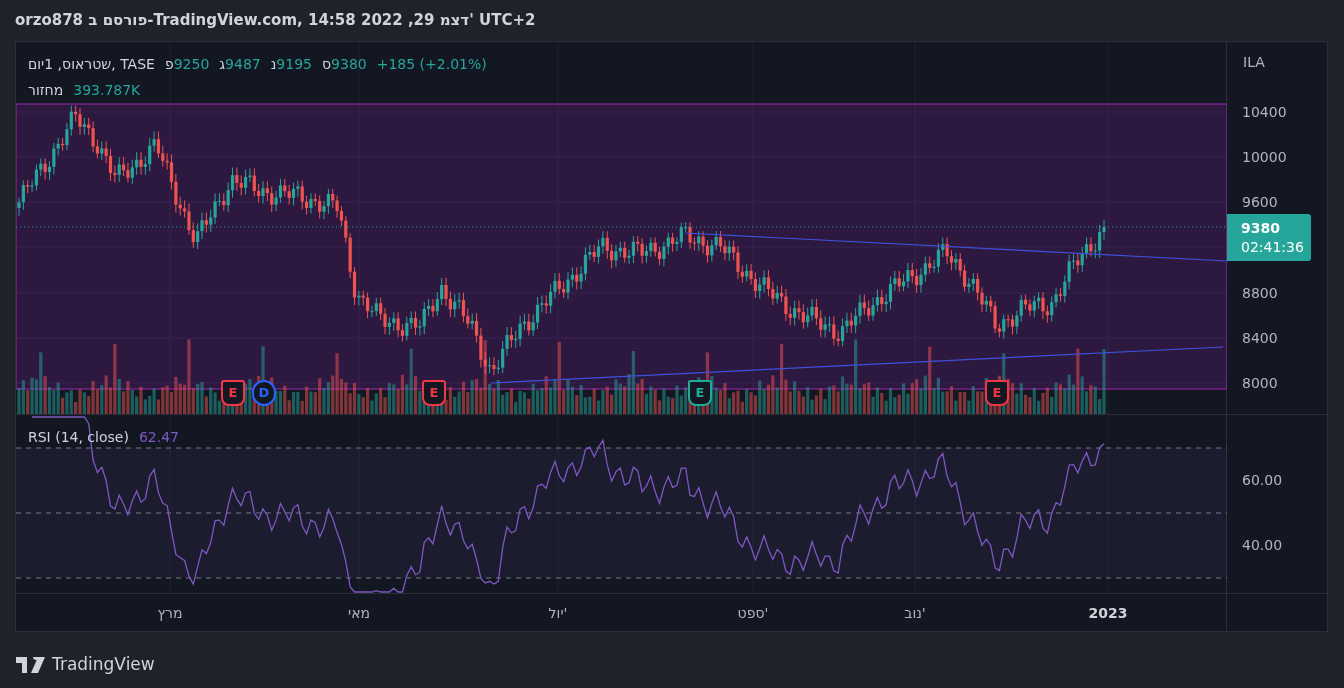 This screenshot has height=688, width=1344. What do you see at coordinates (1264, 112) in the screenshot?
I see `price-tick-label: 10400` at bounding box center [1264, 112].